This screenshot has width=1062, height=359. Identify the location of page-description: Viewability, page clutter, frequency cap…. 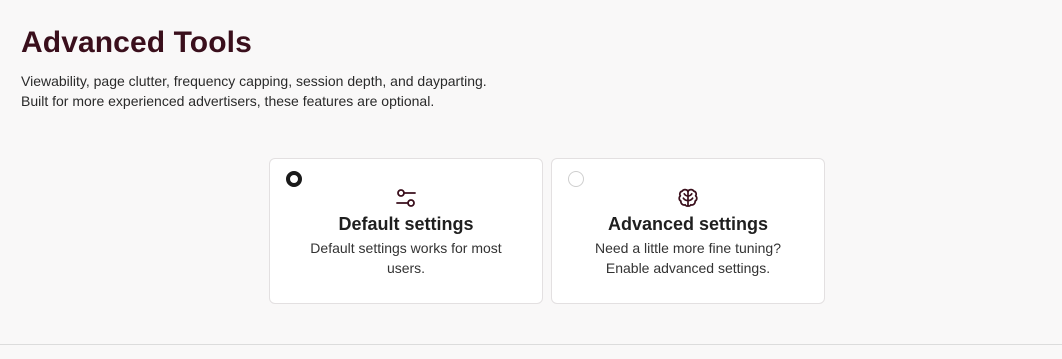
(254, 91).